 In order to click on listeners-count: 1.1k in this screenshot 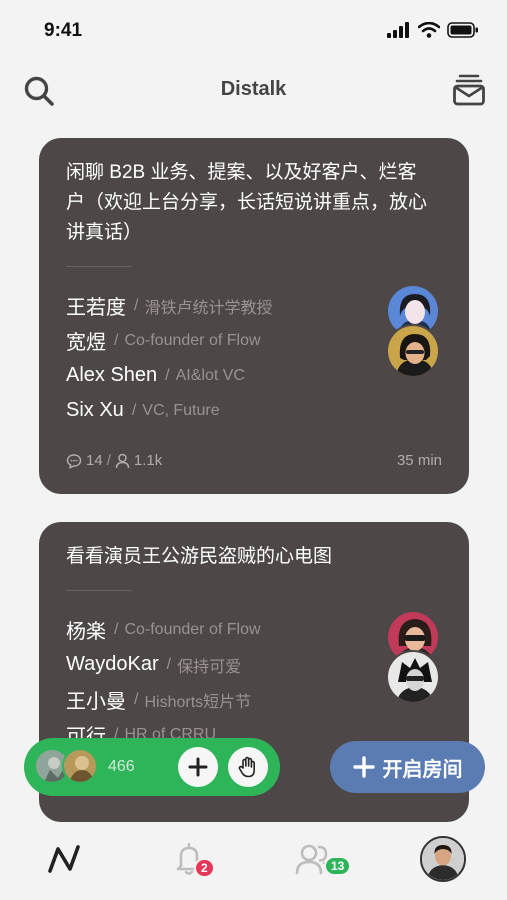, I will do `click(138, 460)`.